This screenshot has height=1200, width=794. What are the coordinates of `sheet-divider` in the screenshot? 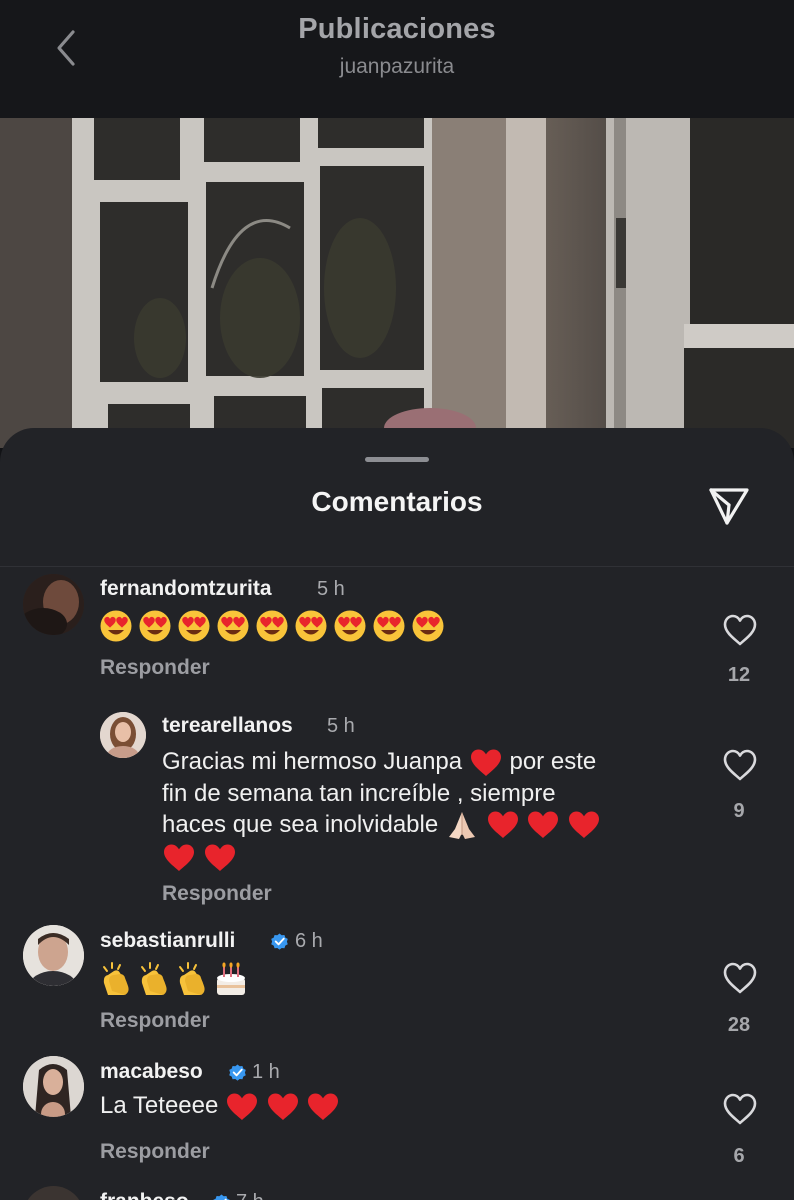 It's located at (397, 566).